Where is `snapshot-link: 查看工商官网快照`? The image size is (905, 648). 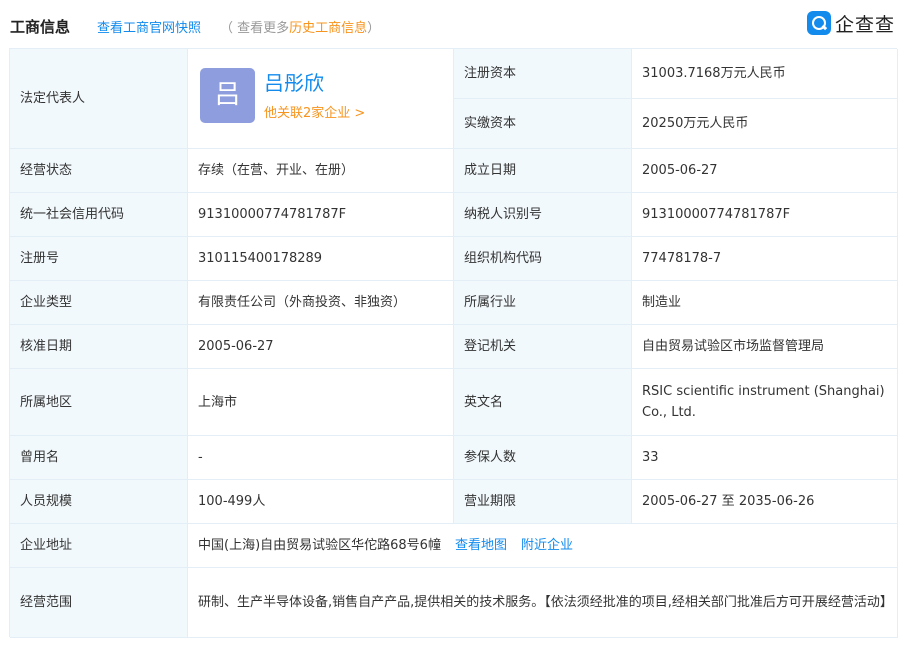
snapshot-link: 查看工商官网快照 is located at coordinates (149, 26).